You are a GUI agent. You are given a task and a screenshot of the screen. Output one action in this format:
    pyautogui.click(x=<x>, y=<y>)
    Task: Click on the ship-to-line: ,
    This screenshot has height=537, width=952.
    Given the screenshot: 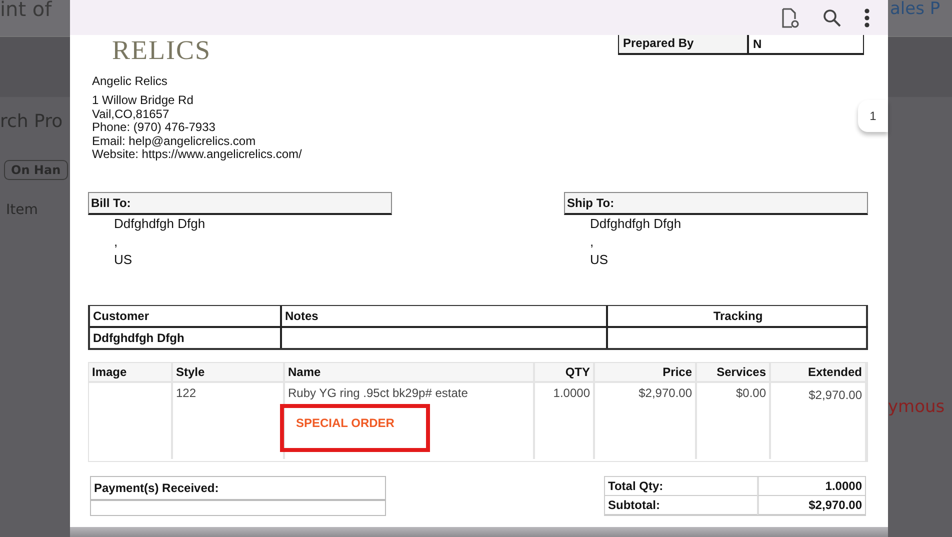 What is the action you would take?
    pyautogui.click(x=592, y=241)
    